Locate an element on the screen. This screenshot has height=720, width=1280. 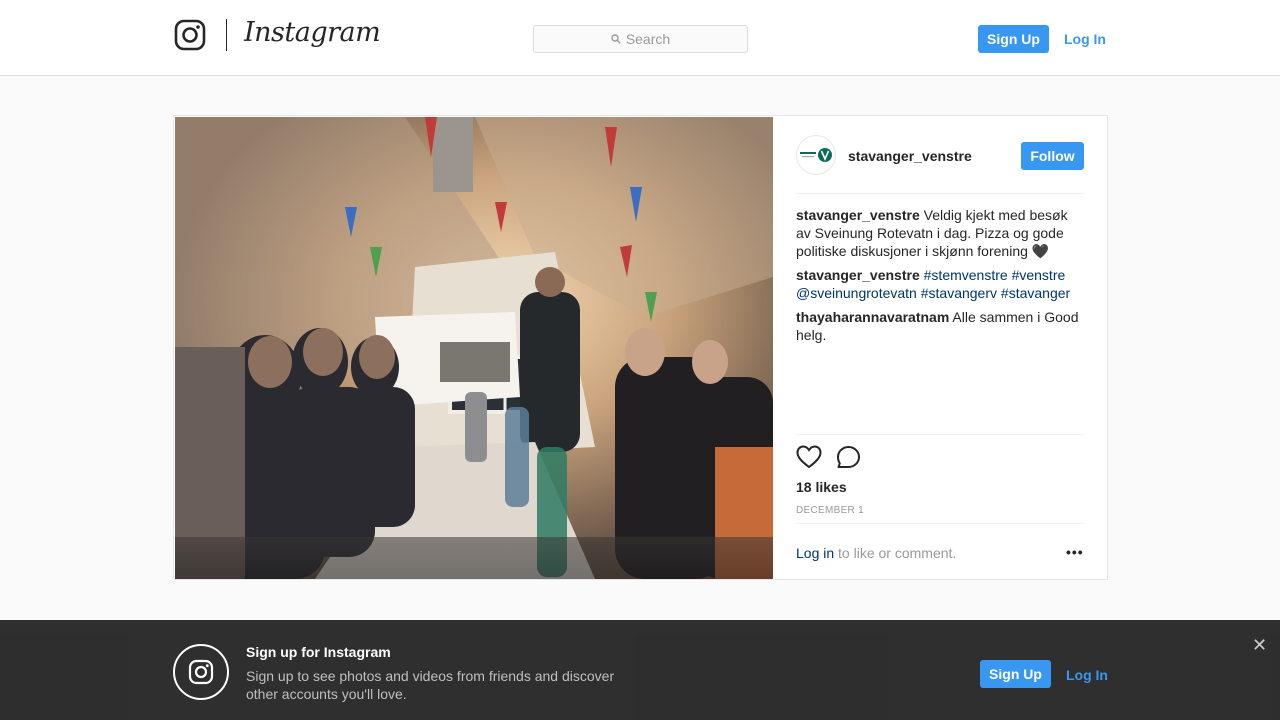
hashtag-link: #stemvenstre is located at coordinates (966, 275).